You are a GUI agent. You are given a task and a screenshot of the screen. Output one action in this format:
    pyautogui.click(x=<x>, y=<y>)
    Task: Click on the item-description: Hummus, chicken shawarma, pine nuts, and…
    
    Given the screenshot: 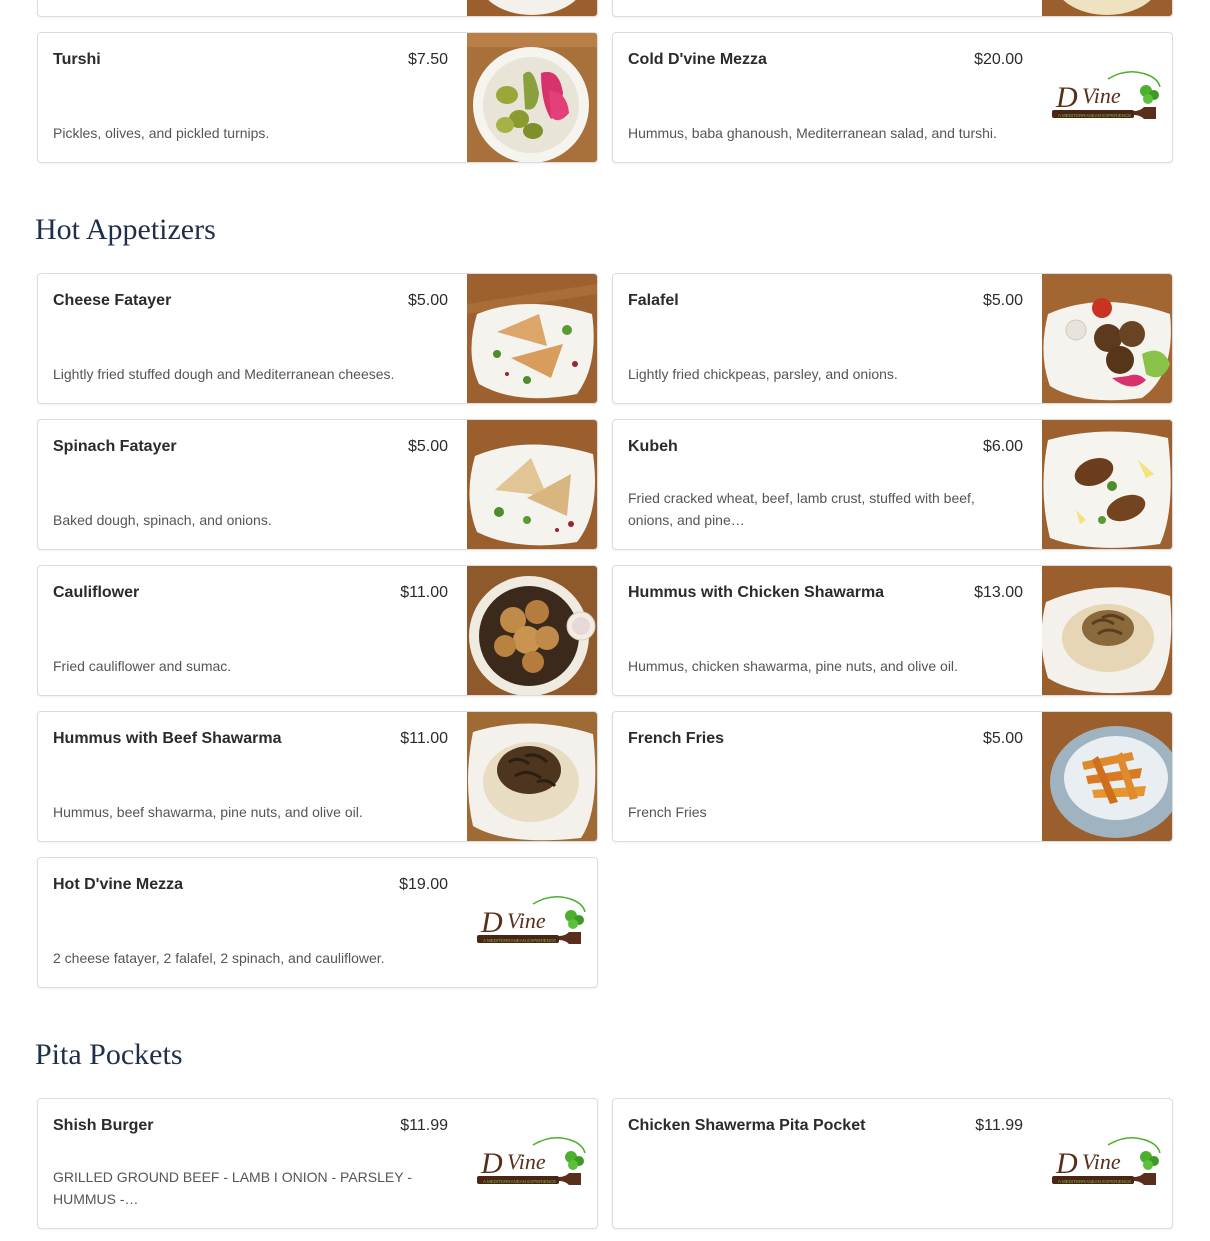 What is the action you would take?
    pyautogui.click(x=793, y=666)
    